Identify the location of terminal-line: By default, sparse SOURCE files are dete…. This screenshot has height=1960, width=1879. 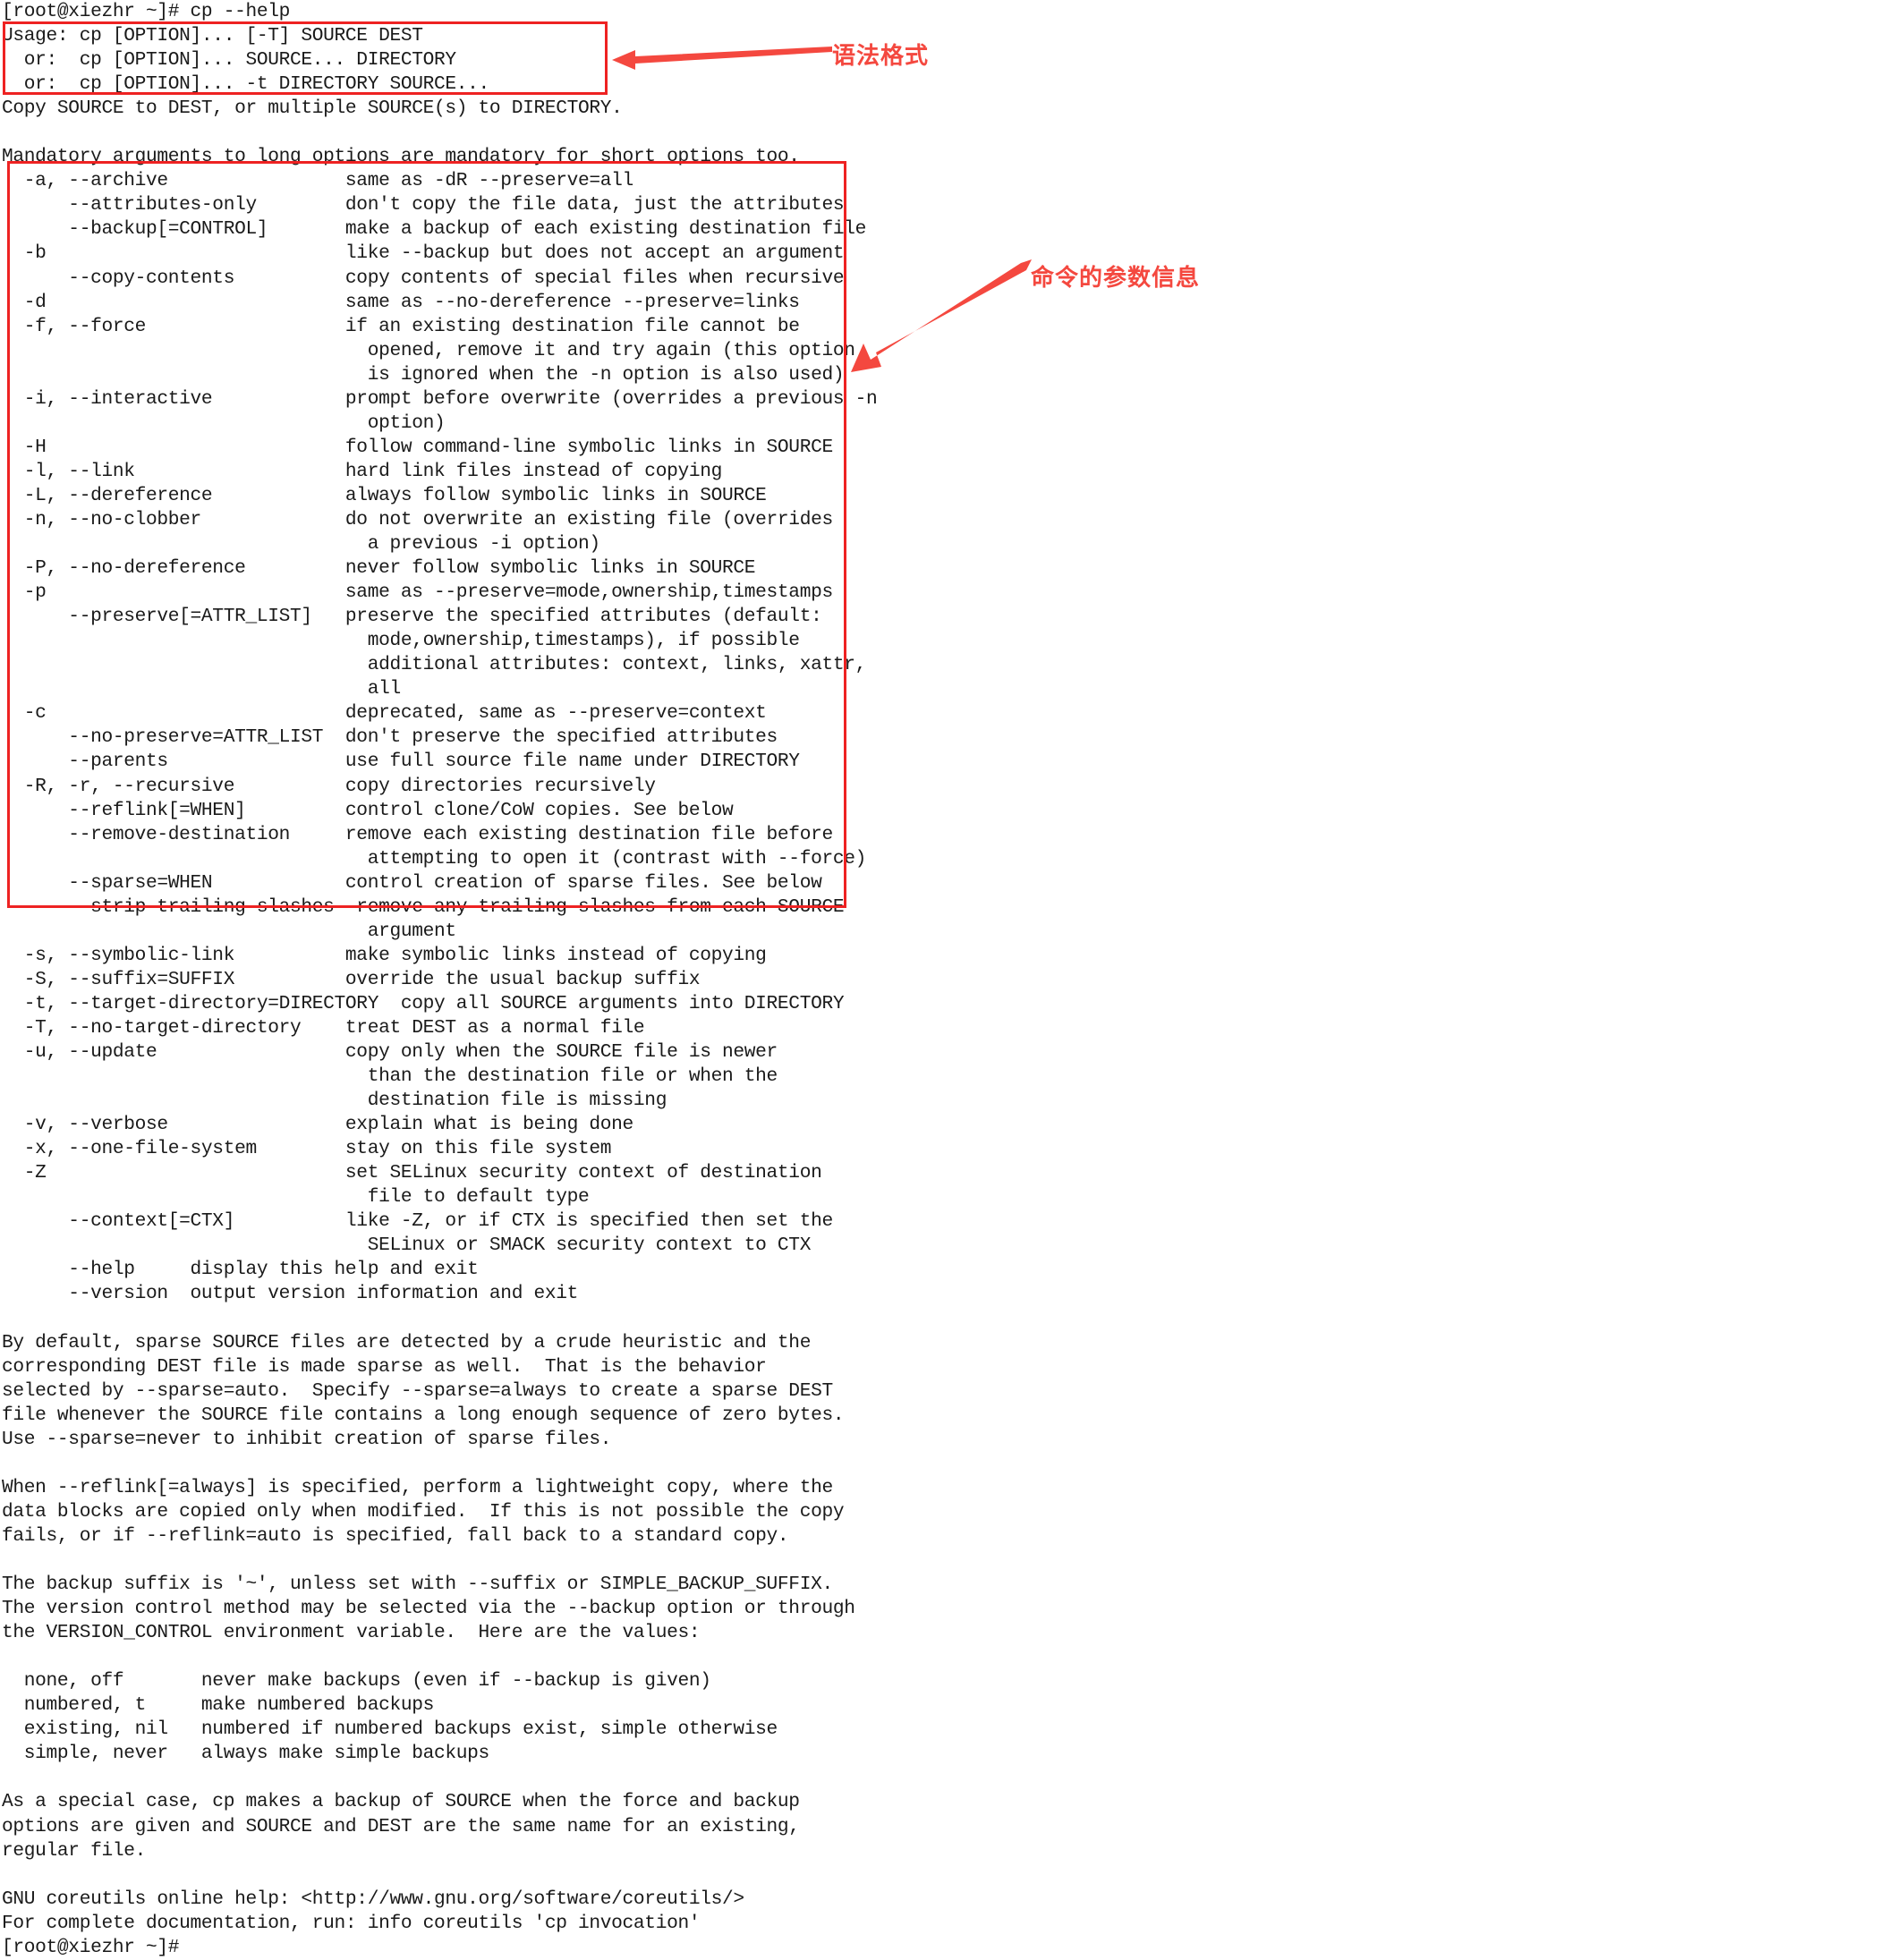
(407, 1342).